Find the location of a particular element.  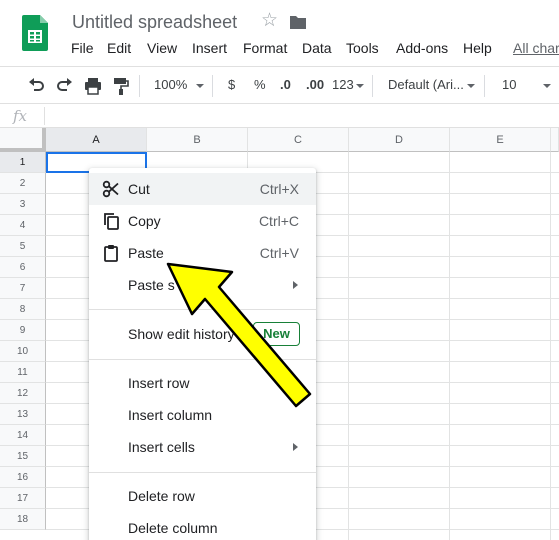

more-formats-button: 123 is located at coordinates (343, 84).